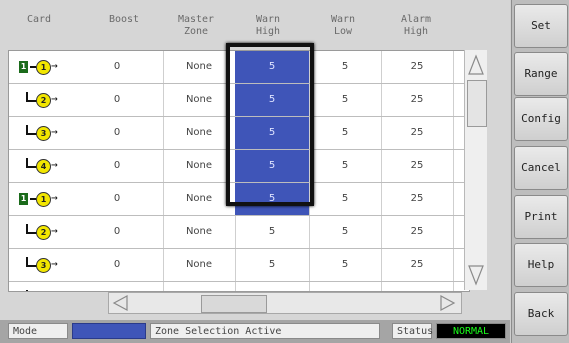  Describe the element at coordinates (412, 331) in the screenshot. I see `status-label: Status` at that location.